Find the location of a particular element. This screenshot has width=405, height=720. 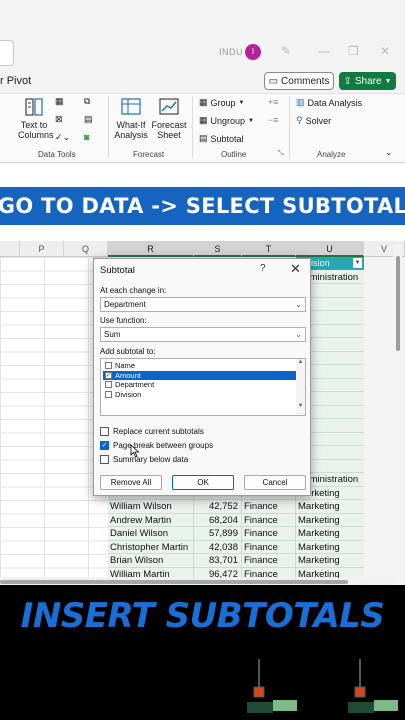

vertical-scroll-thumb is located at coordinates (398, 303).